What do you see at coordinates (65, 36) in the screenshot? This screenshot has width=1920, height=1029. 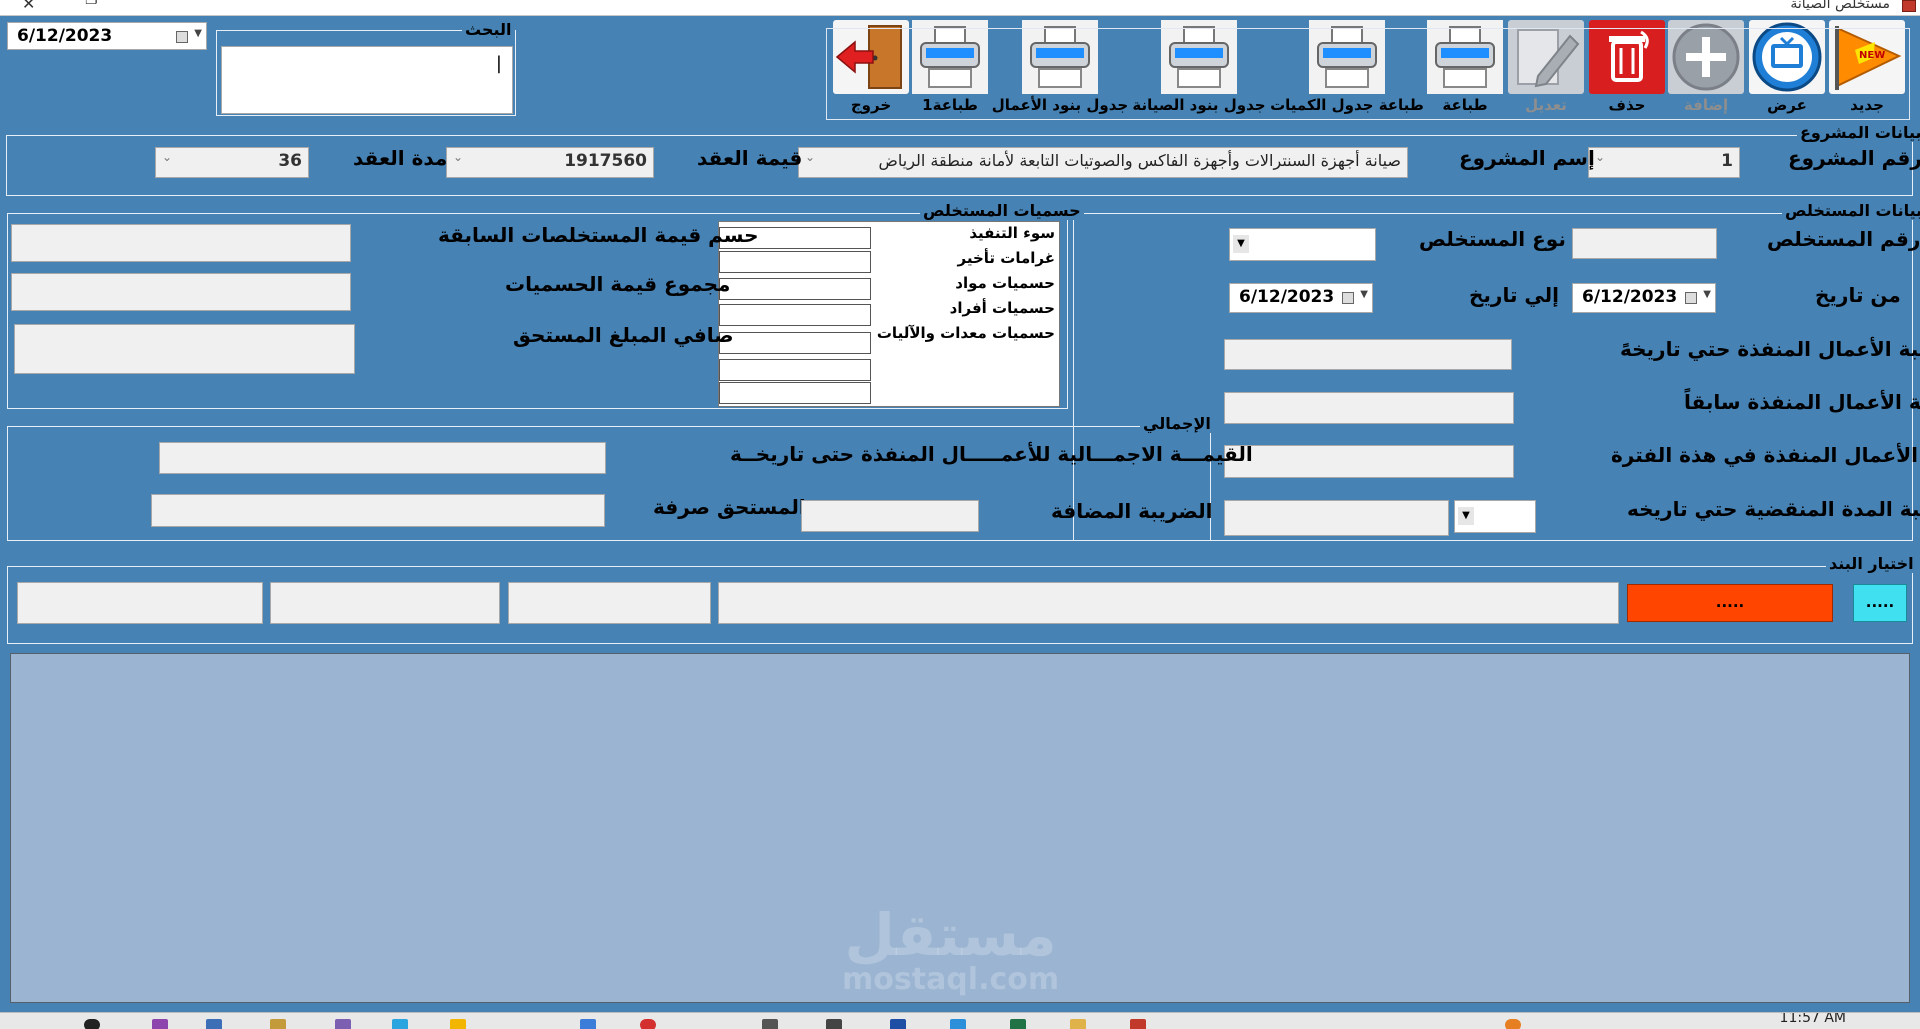 I see `top-date-value: 6/12/2023` at bounding box center [65, 36].